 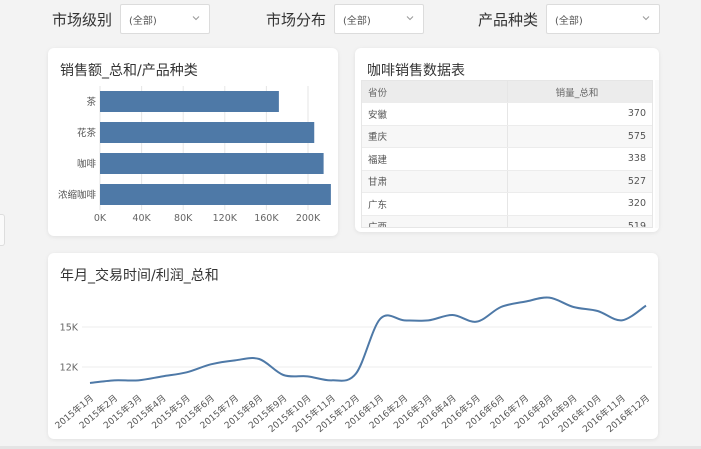 What do you see at coordinates (379, 19) in the screenshot?
I see `market-distribution-select: (全部)` at bounding box center [379, 19].